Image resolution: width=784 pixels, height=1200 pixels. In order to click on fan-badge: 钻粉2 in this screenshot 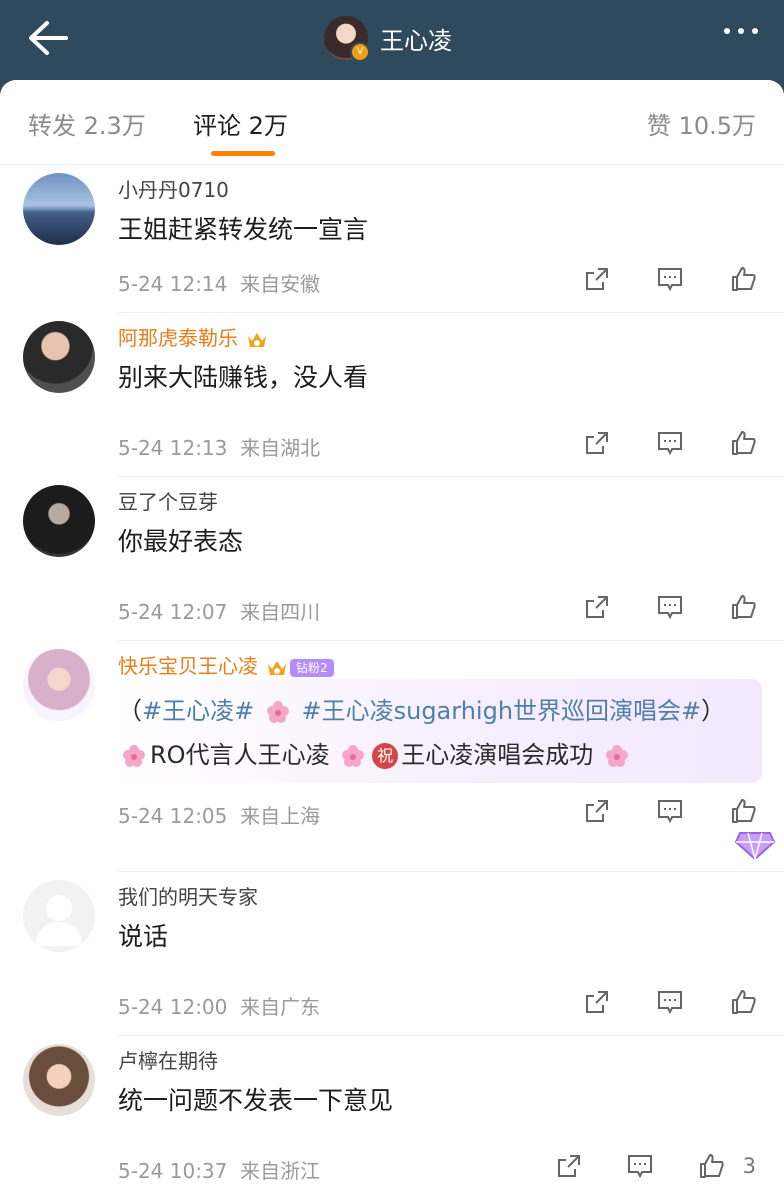, I will do `click(312, 667)`.